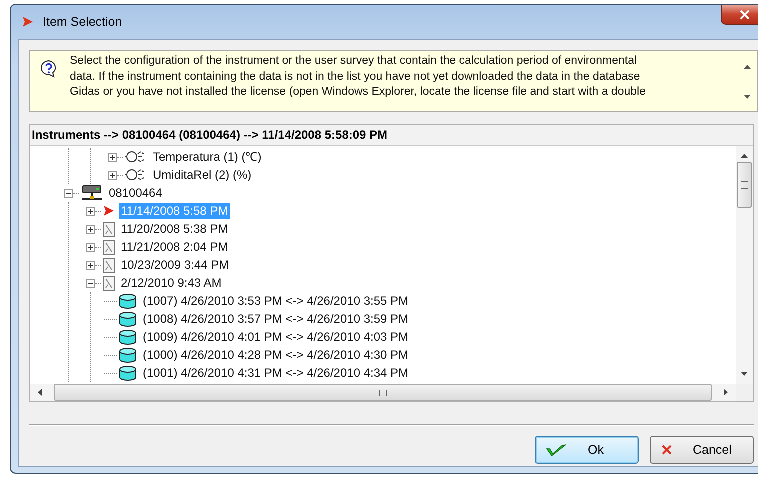  I want to click on window-title: Item Selection, so click(82, 22).